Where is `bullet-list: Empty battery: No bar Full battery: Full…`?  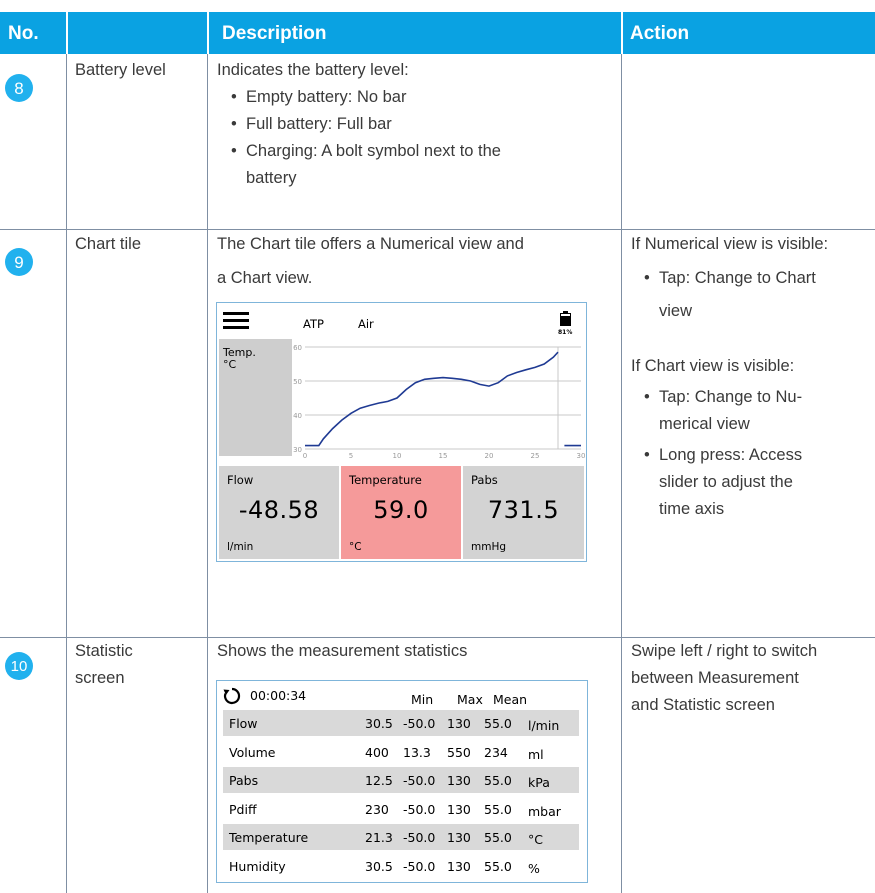
bullet-list: Empty battery: No bar Full battery: Full… is located at coordinates (364, 124).